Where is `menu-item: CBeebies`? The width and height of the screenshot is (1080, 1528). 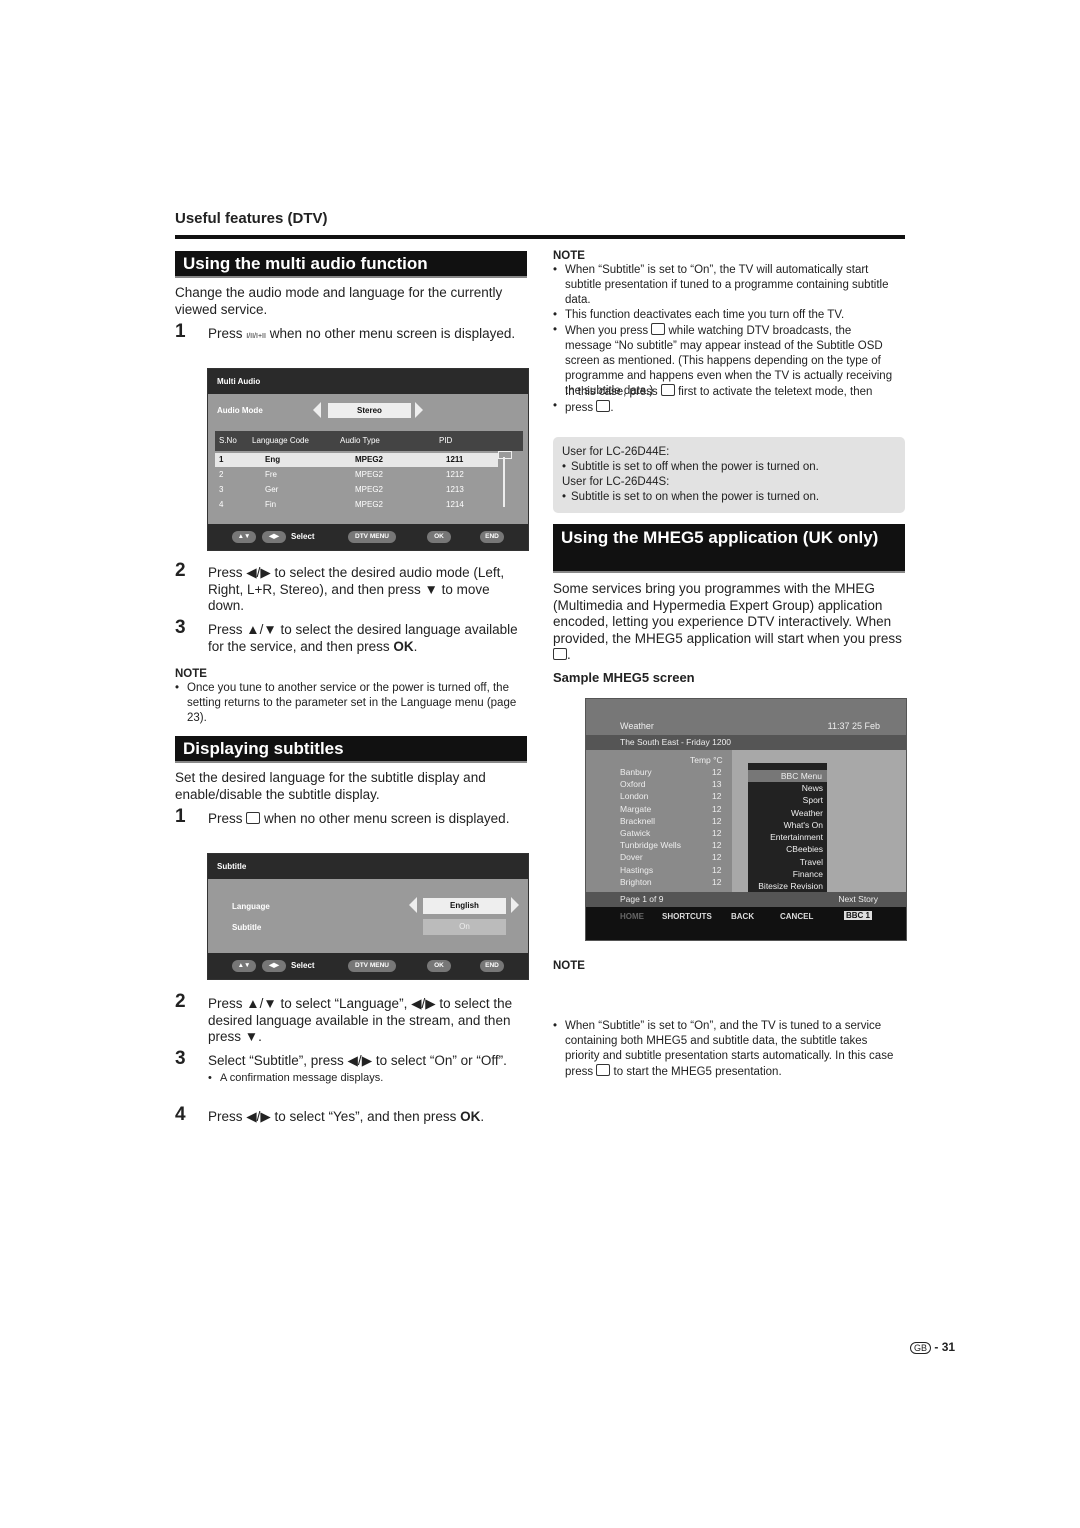 menu-item: CBeebies is located at coordinates (787, 849).